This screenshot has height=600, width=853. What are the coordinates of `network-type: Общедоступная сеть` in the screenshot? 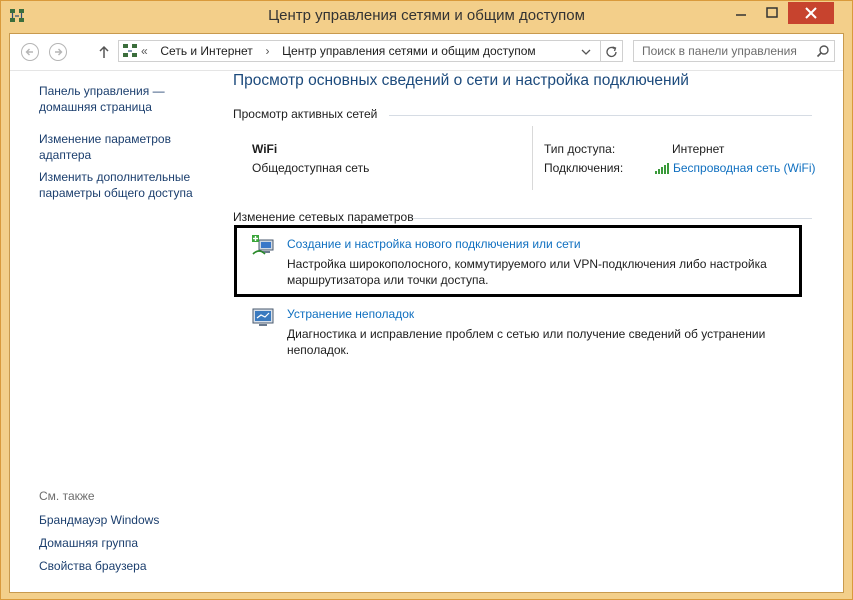 It's located at (311, 168).